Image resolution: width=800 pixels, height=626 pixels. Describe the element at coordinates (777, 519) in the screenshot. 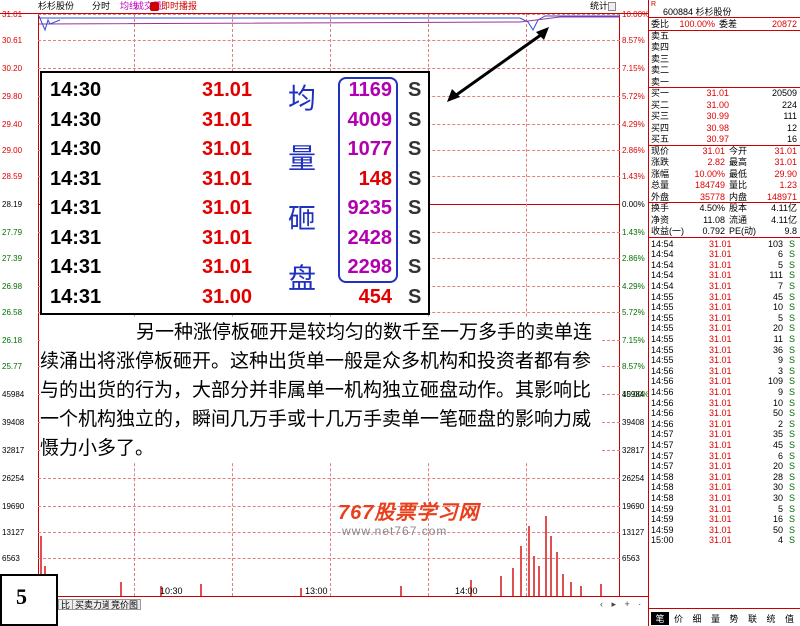

I see `tick-volume: 16` at that location.